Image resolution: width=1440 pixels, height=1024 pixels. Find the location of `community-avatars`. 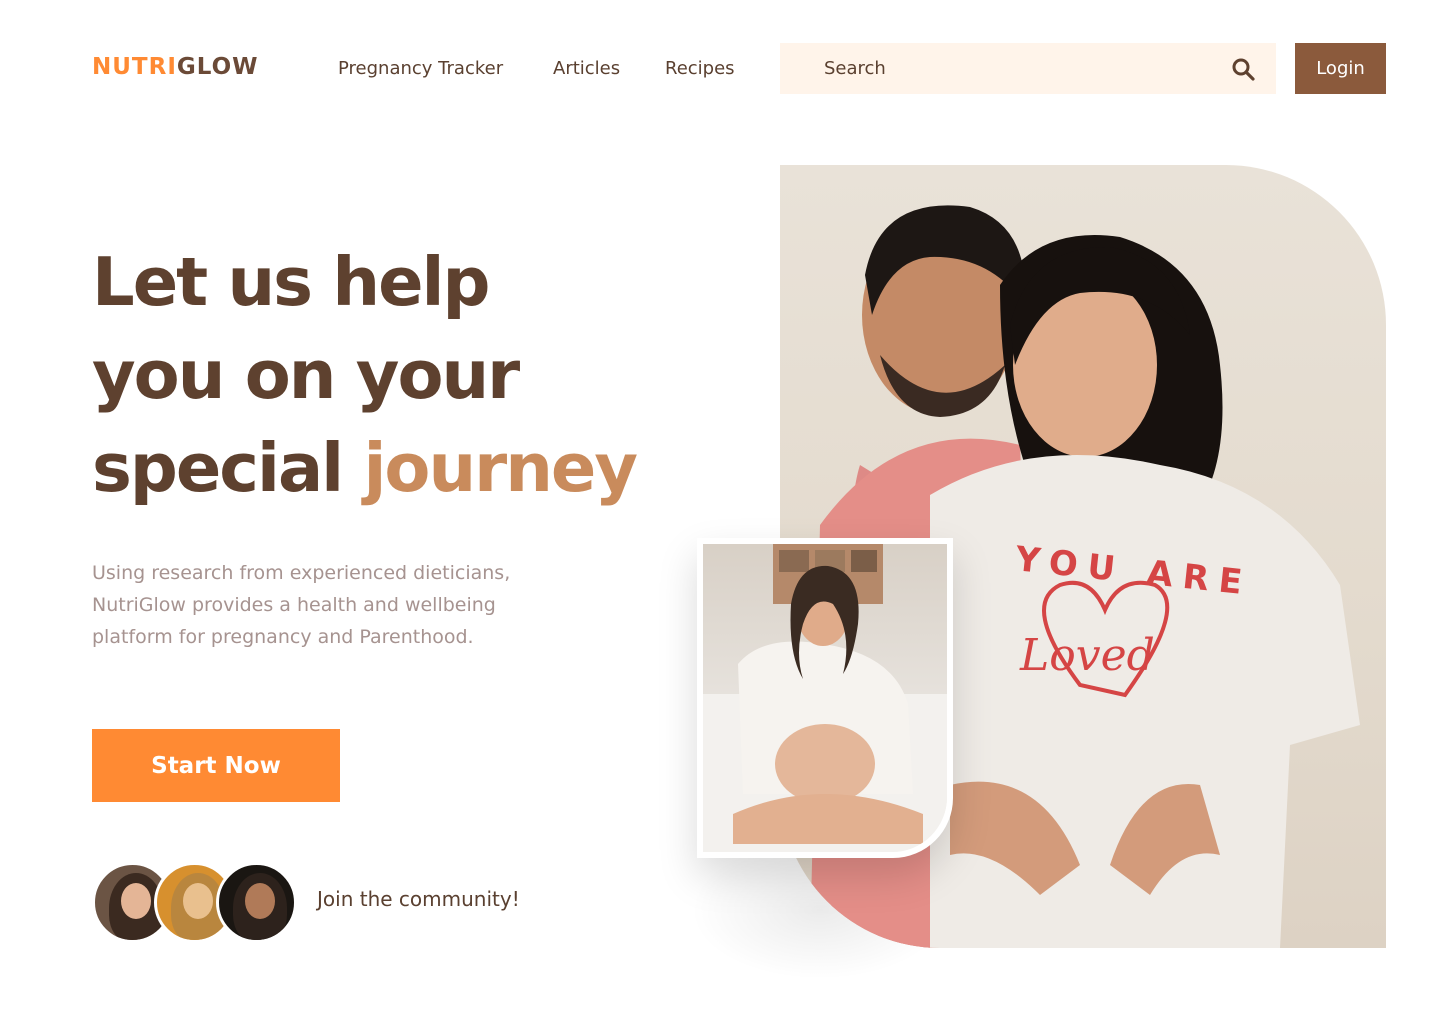

community-avatars is located at coordinates (197, 902).